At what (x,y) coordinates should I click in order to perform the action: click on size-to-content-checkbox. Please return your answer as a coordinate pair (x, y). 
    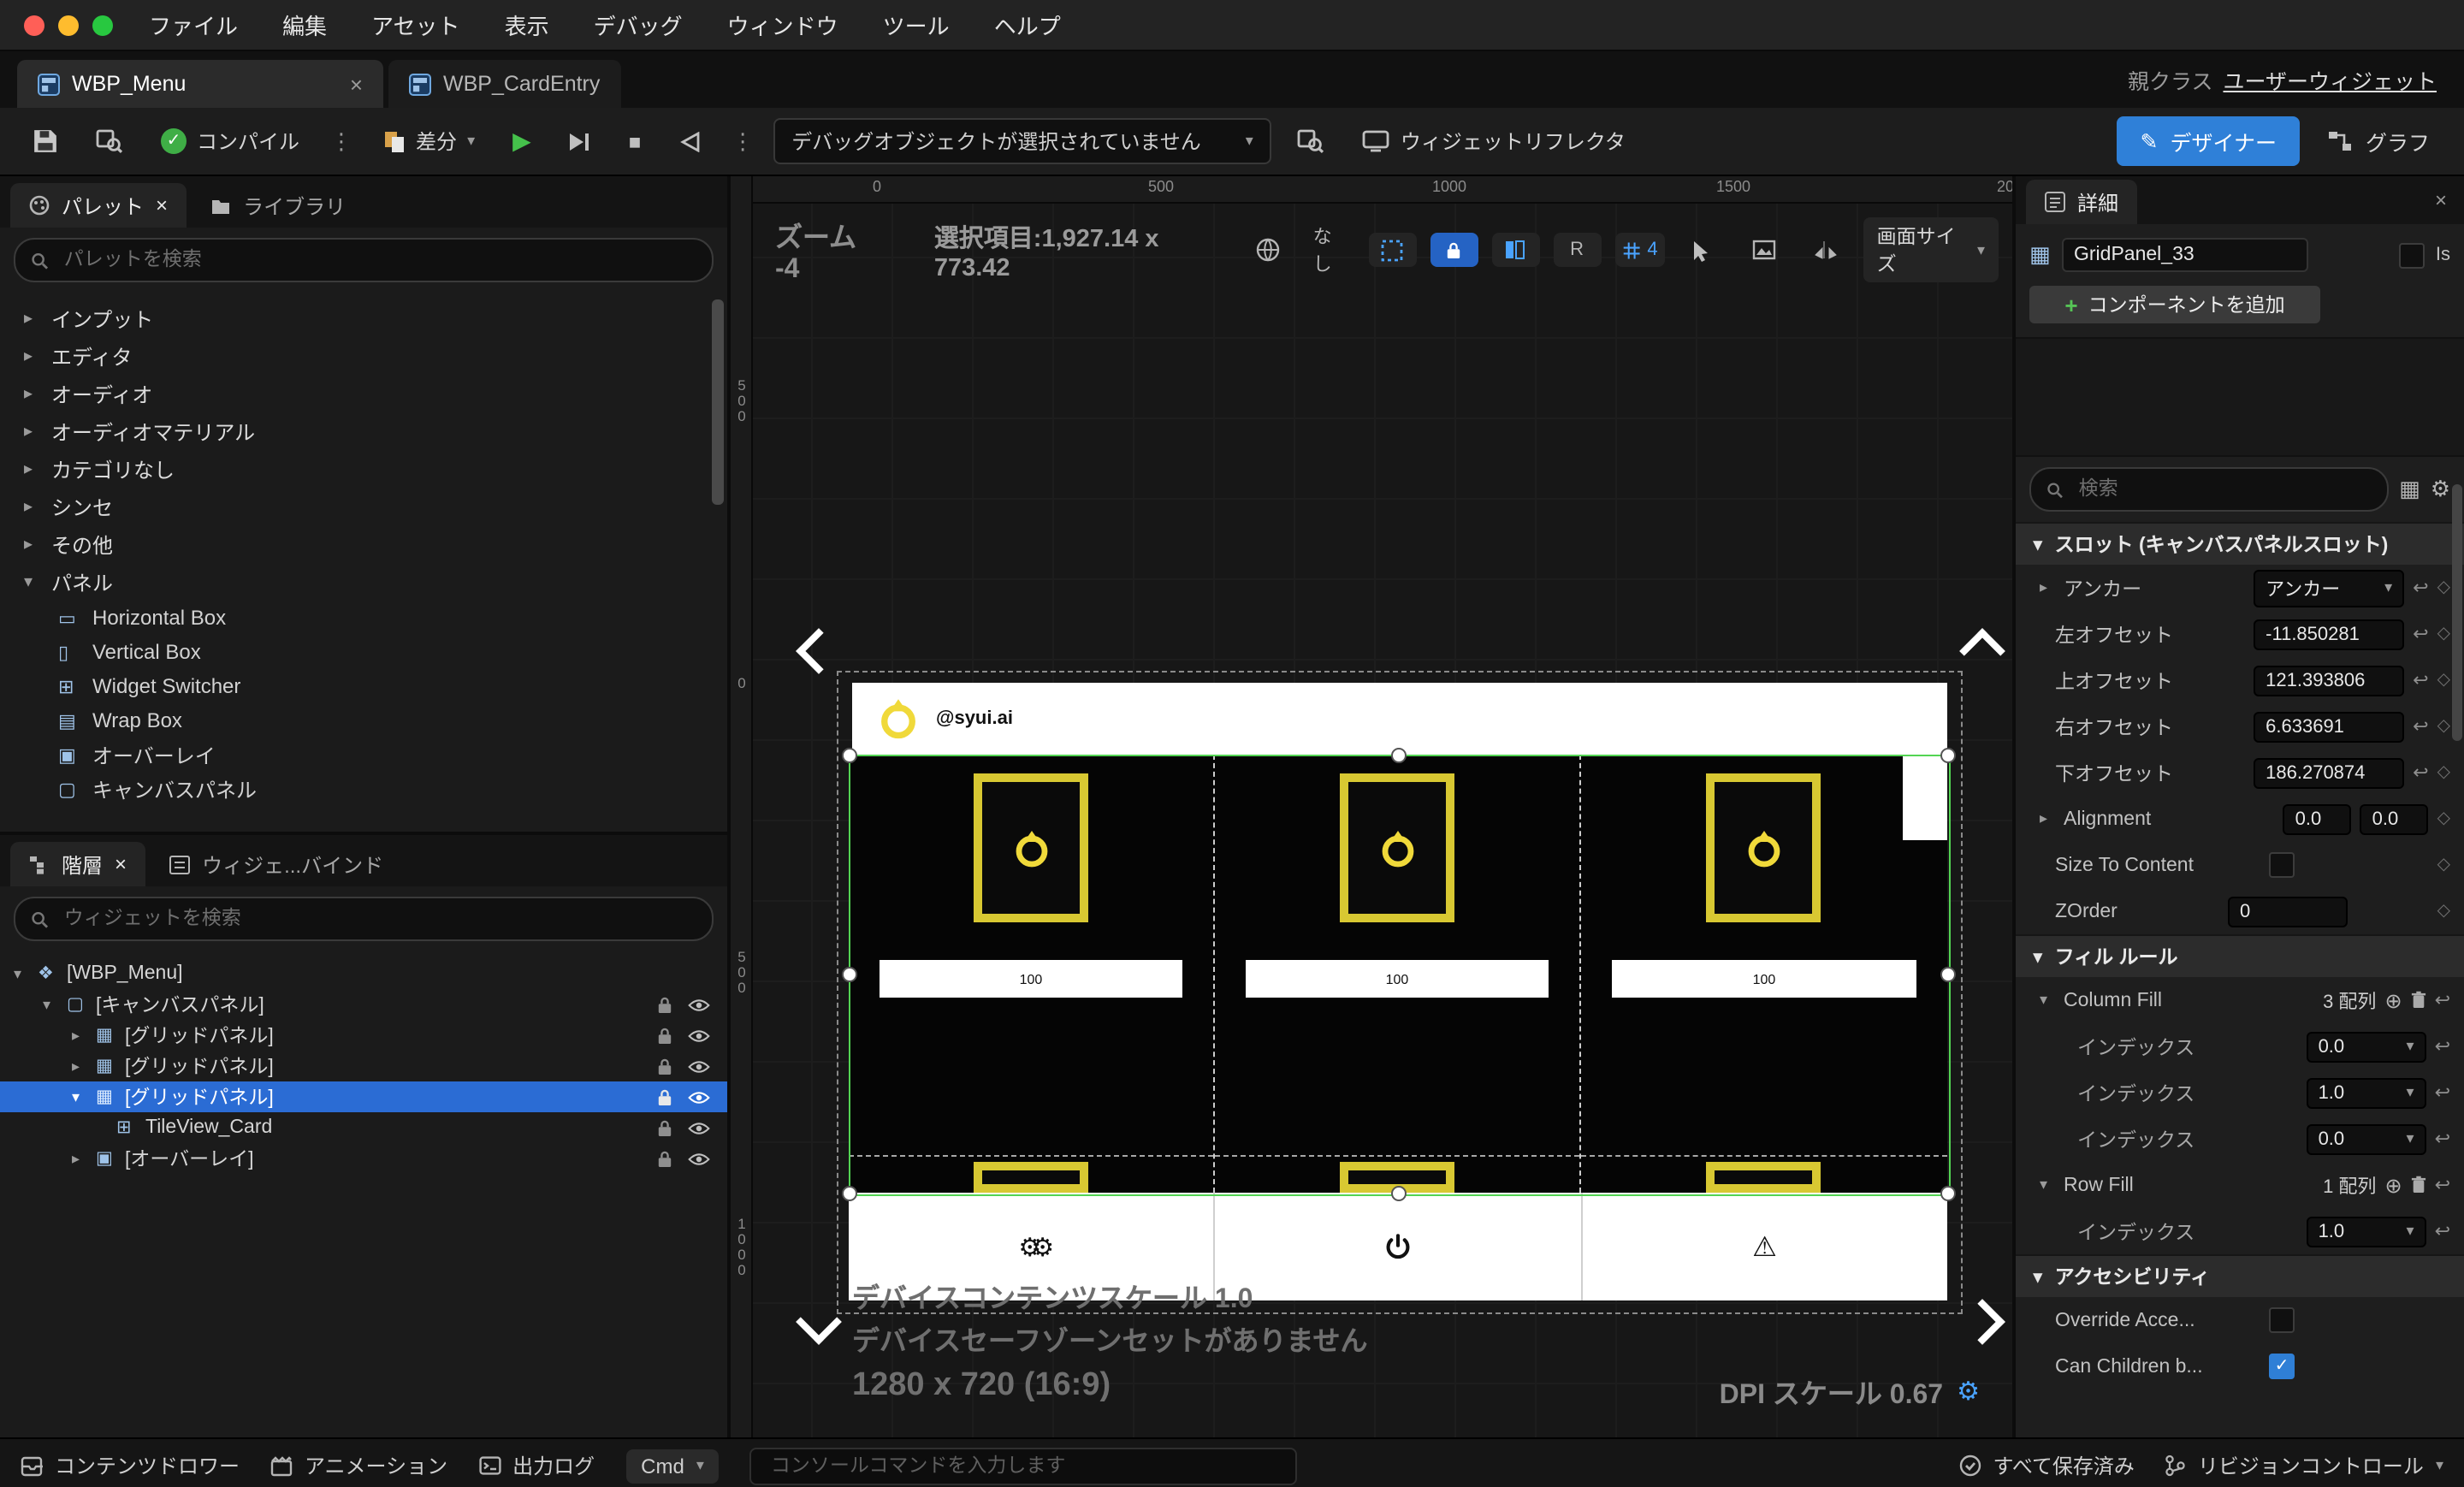
    Looking at the image, I should click on (2282, 865).